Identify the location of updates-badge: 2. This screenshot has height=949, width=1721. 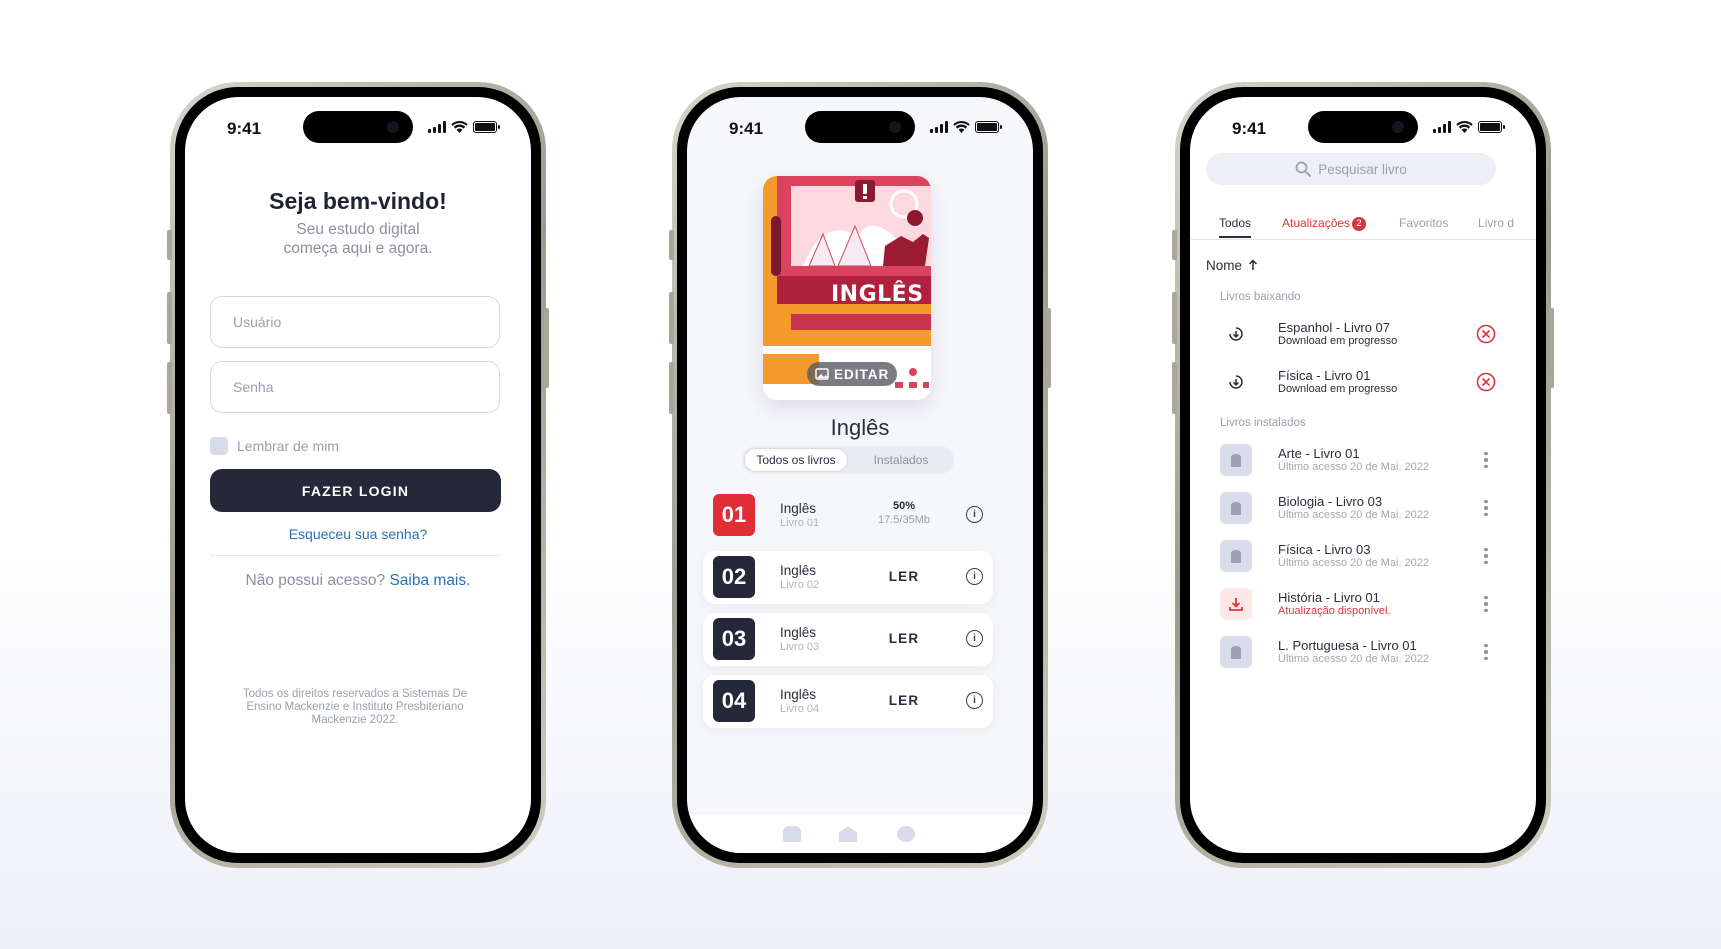
(1359, 223).